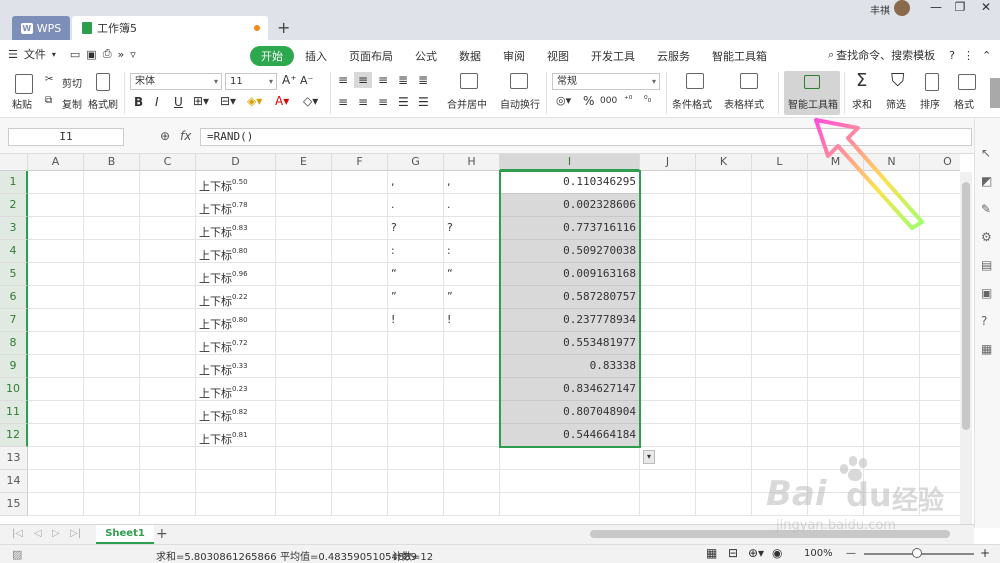 This screenshot has height=563, width=1000. Describe the element at coordinates (103, 103) in the screenshot. I see `format-painter-button: 格式刷` at that location.